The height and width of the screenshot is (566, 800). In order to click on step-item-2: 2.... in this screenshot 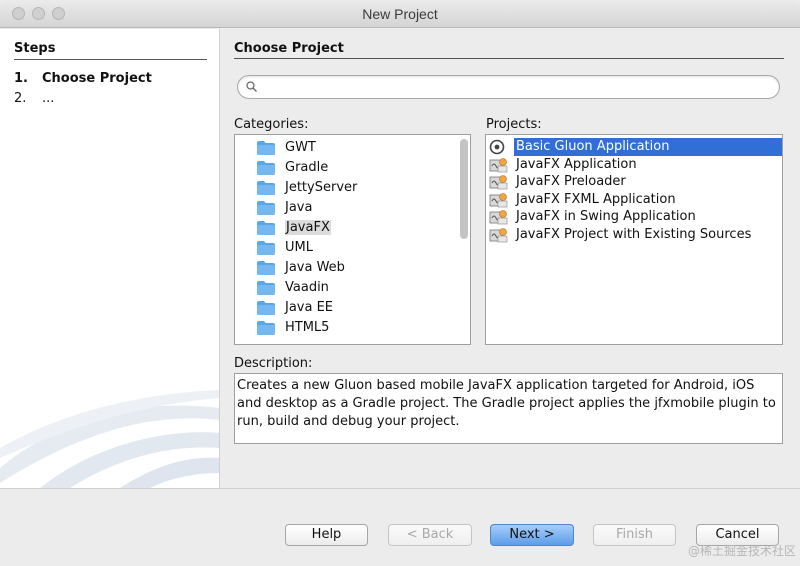, I will do `click(34, 98)`.